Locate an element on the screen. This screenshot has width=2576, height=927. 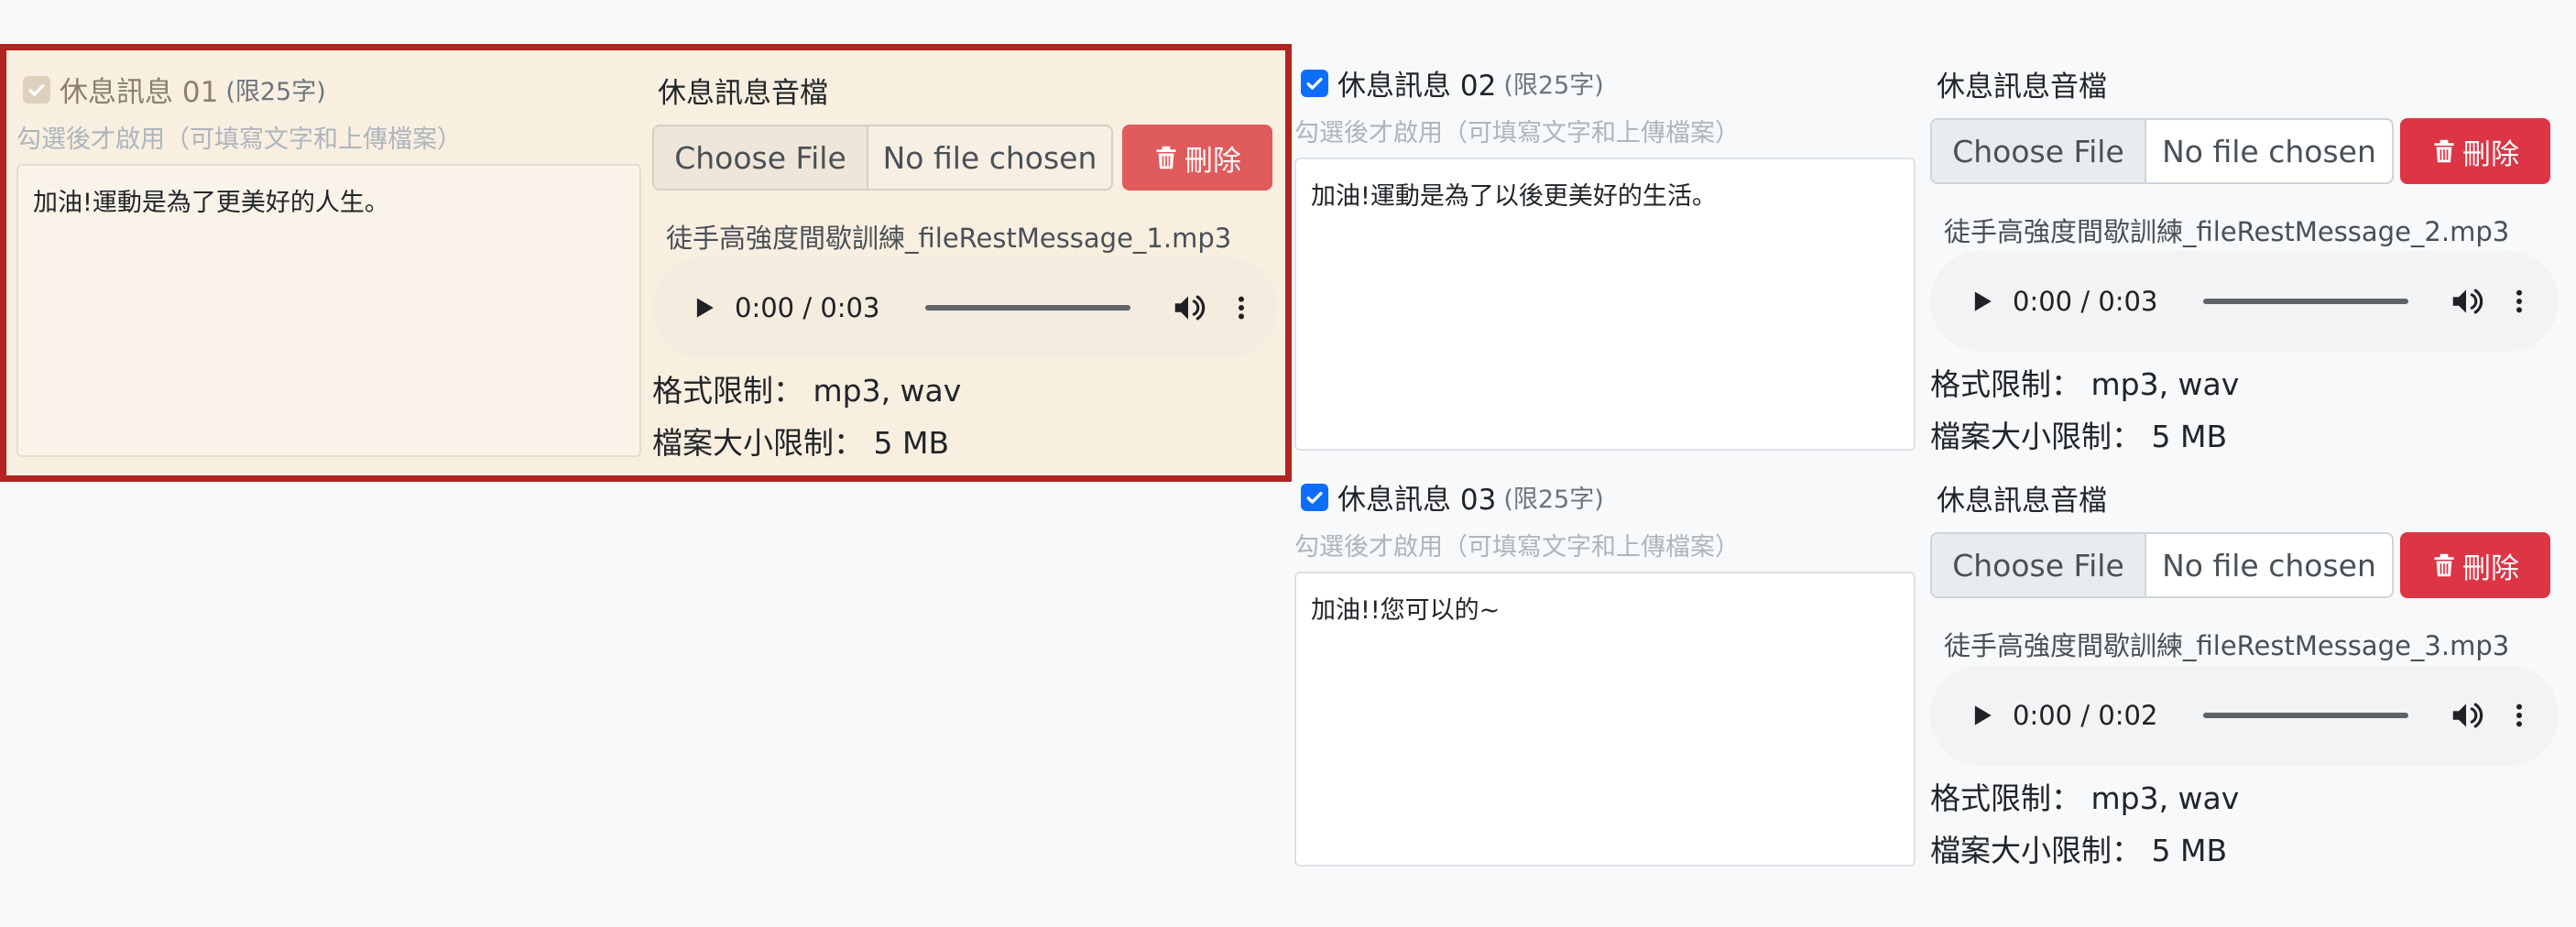
message-title: 休息訊息 01 is located at coordinates (139, 93).